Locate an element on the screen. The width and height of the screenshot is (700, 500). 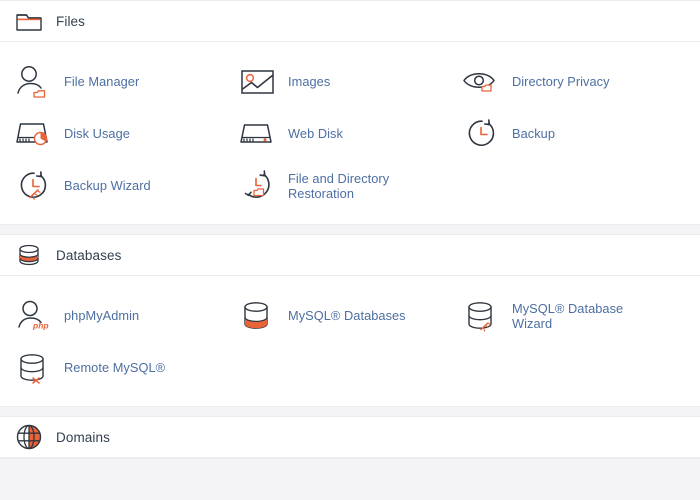
feature-item-file-and-directory-restoration: File and Directory Restoration is located at coordinates (336, 186).